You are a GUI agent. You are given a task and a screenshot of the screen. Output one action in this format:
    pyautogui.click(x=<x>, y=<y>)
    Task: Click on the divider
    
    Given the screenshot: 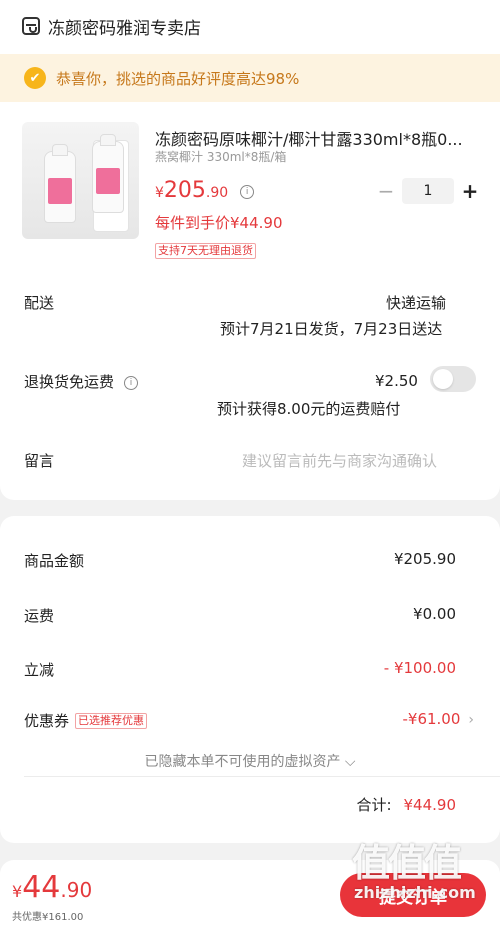 What is the action you would take?
    pyautogui.click(x=262, y=776)
    